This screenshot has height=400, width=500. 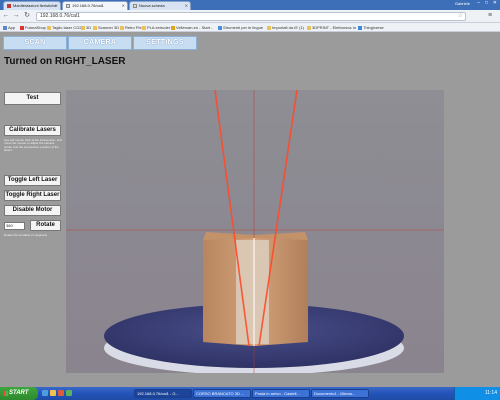 I want to click on status-title: Turned on RIGHT_LASER, so click(x=65, y=61).